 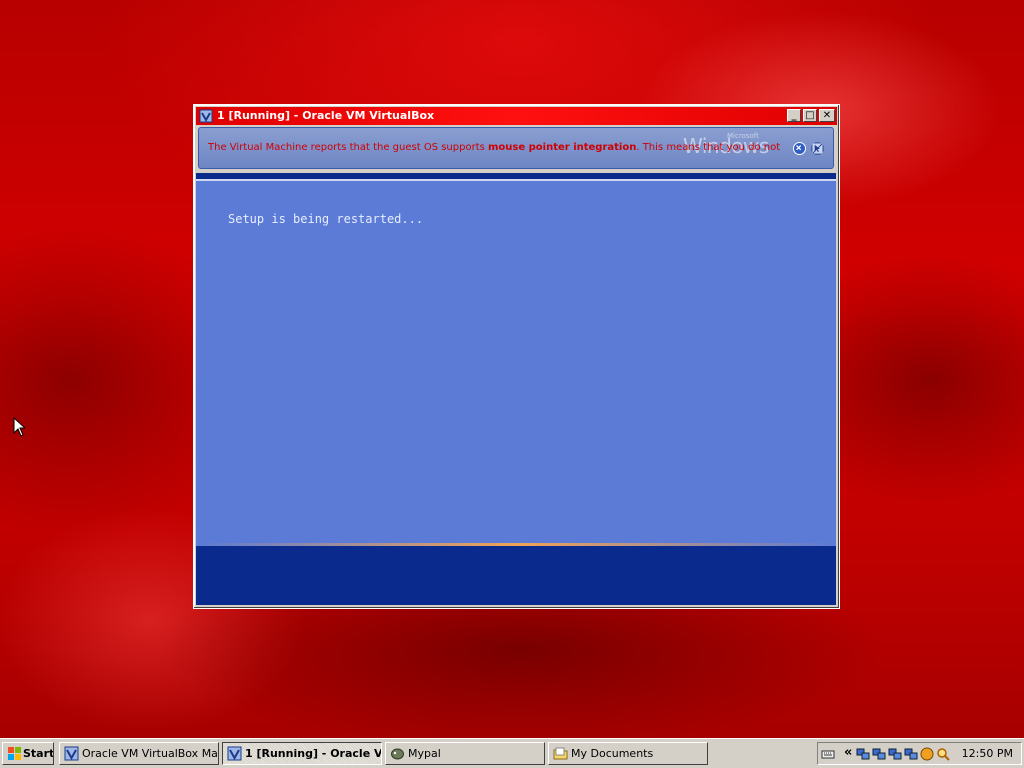 What do you see at coordinates (799, 148) in the screenshot?
I see `notification-close-icon` at bounding box center [799, 148].